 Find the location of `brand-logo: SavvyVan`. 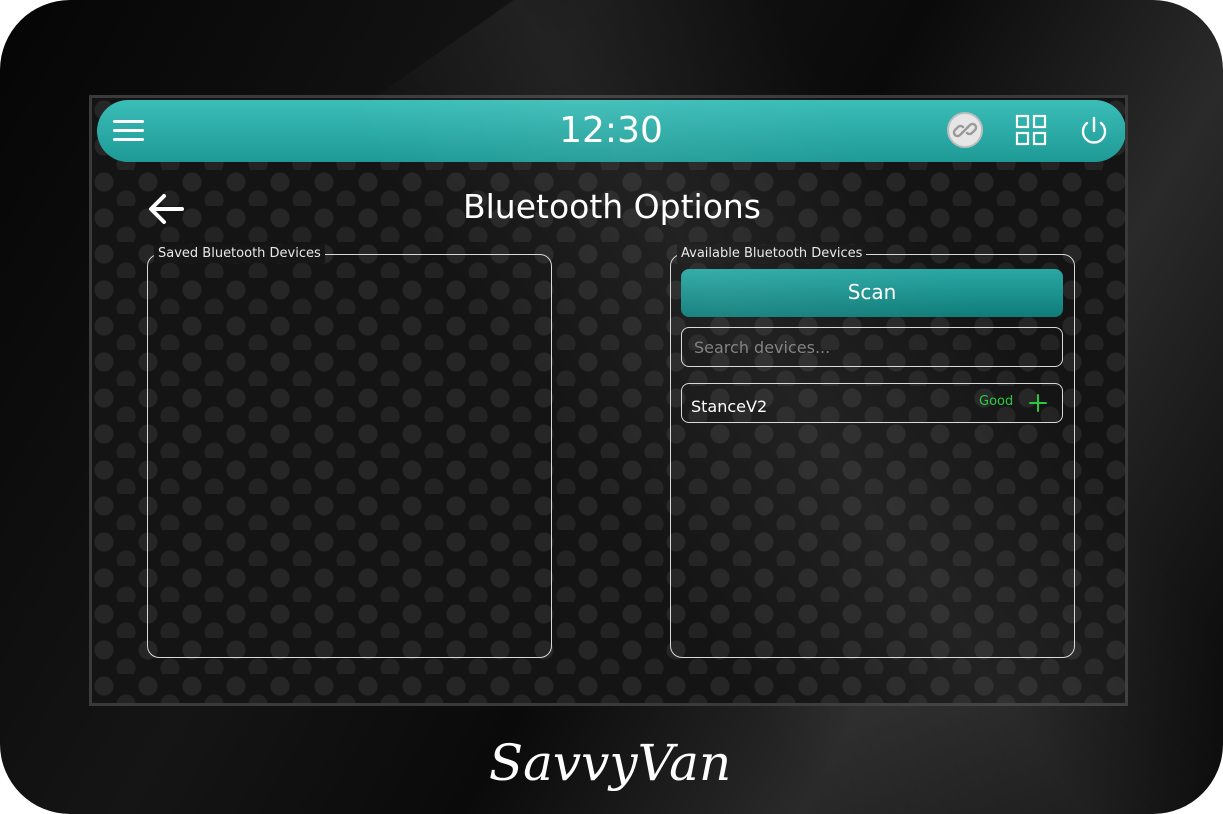

brand-logo: SavvyVan is located at coordinates (610, 762).